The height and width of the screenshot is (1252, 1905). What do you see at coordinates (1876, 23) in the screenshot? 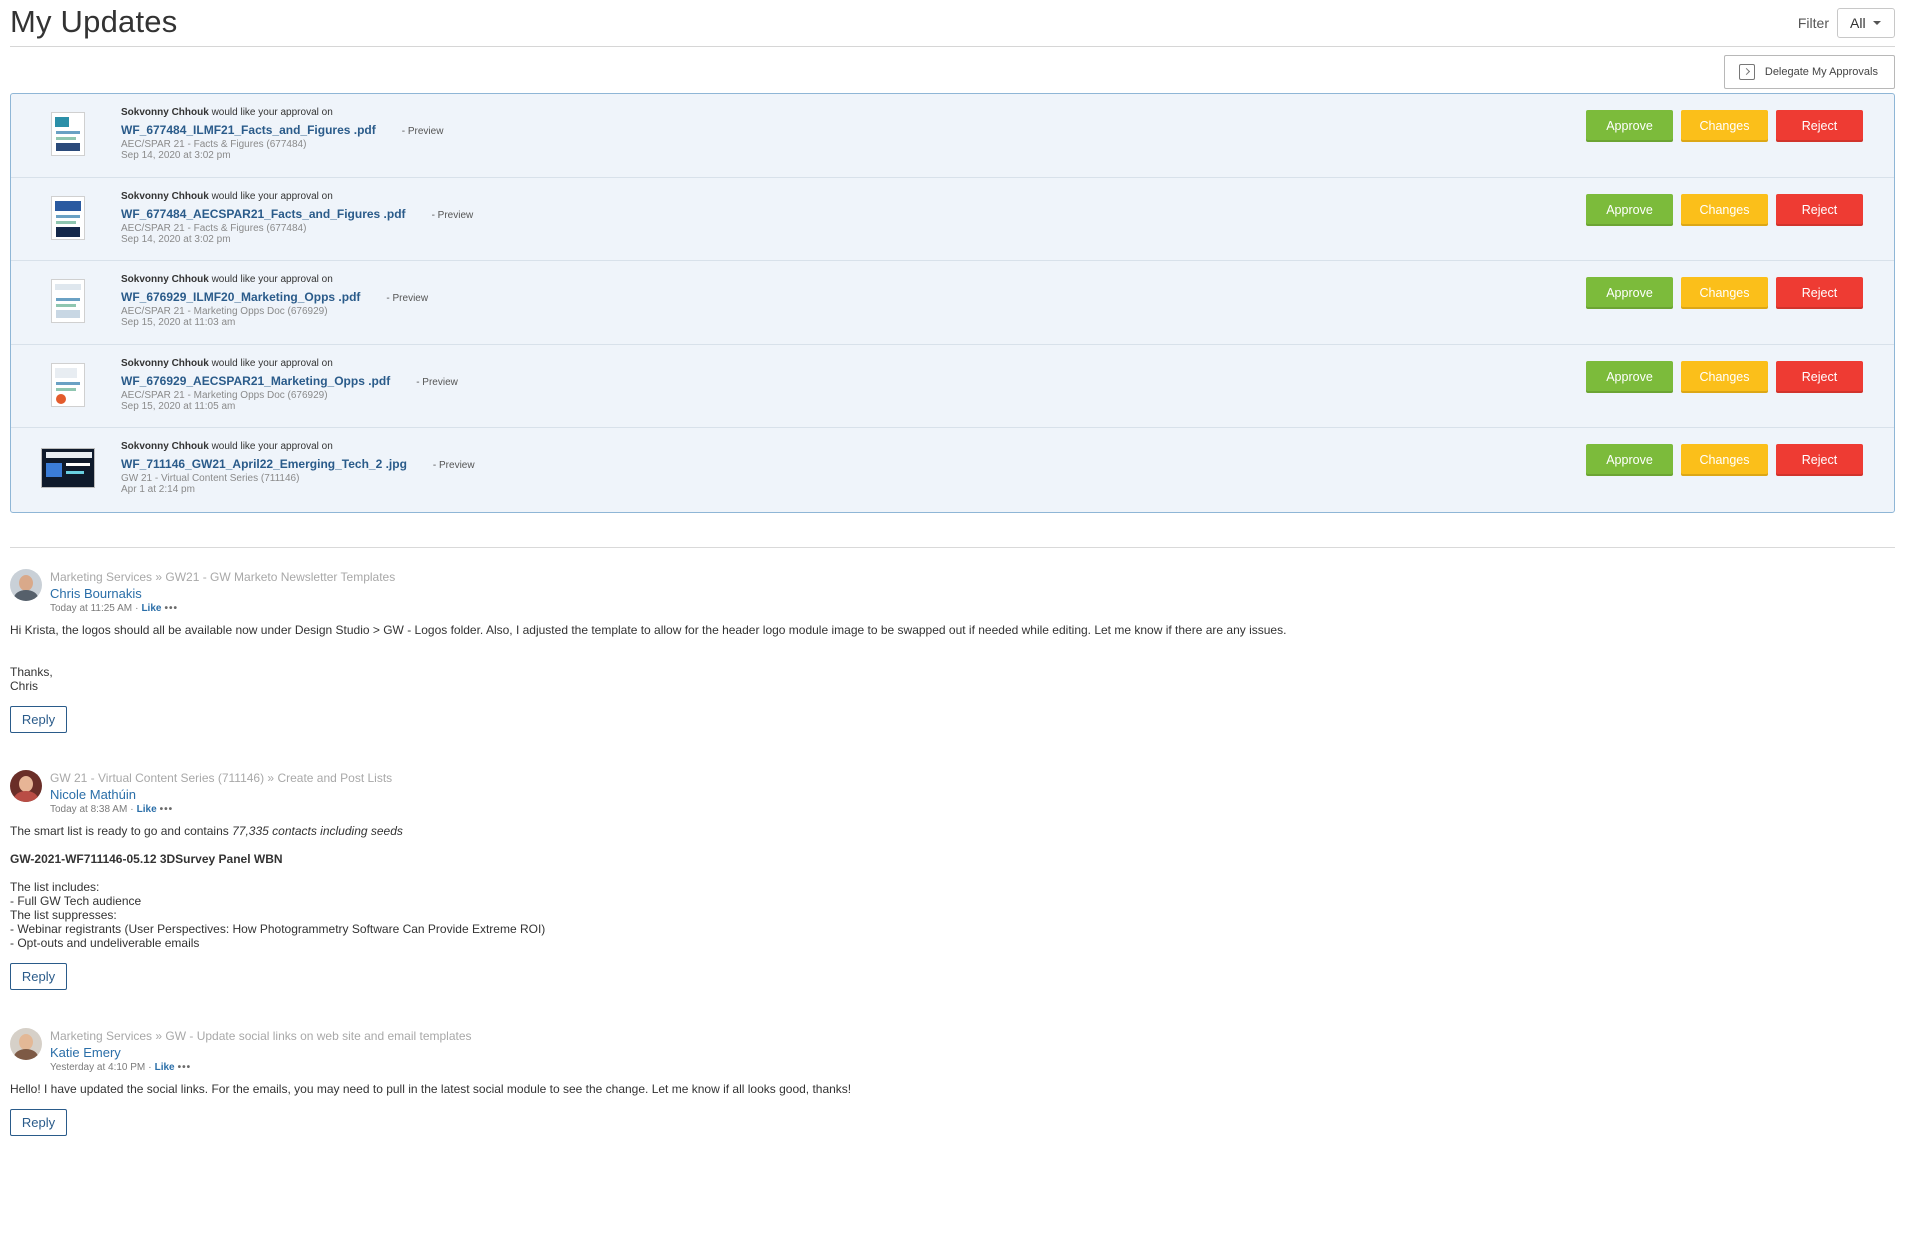
I see `caret-down-icon` at bounding box center [1876, 23].